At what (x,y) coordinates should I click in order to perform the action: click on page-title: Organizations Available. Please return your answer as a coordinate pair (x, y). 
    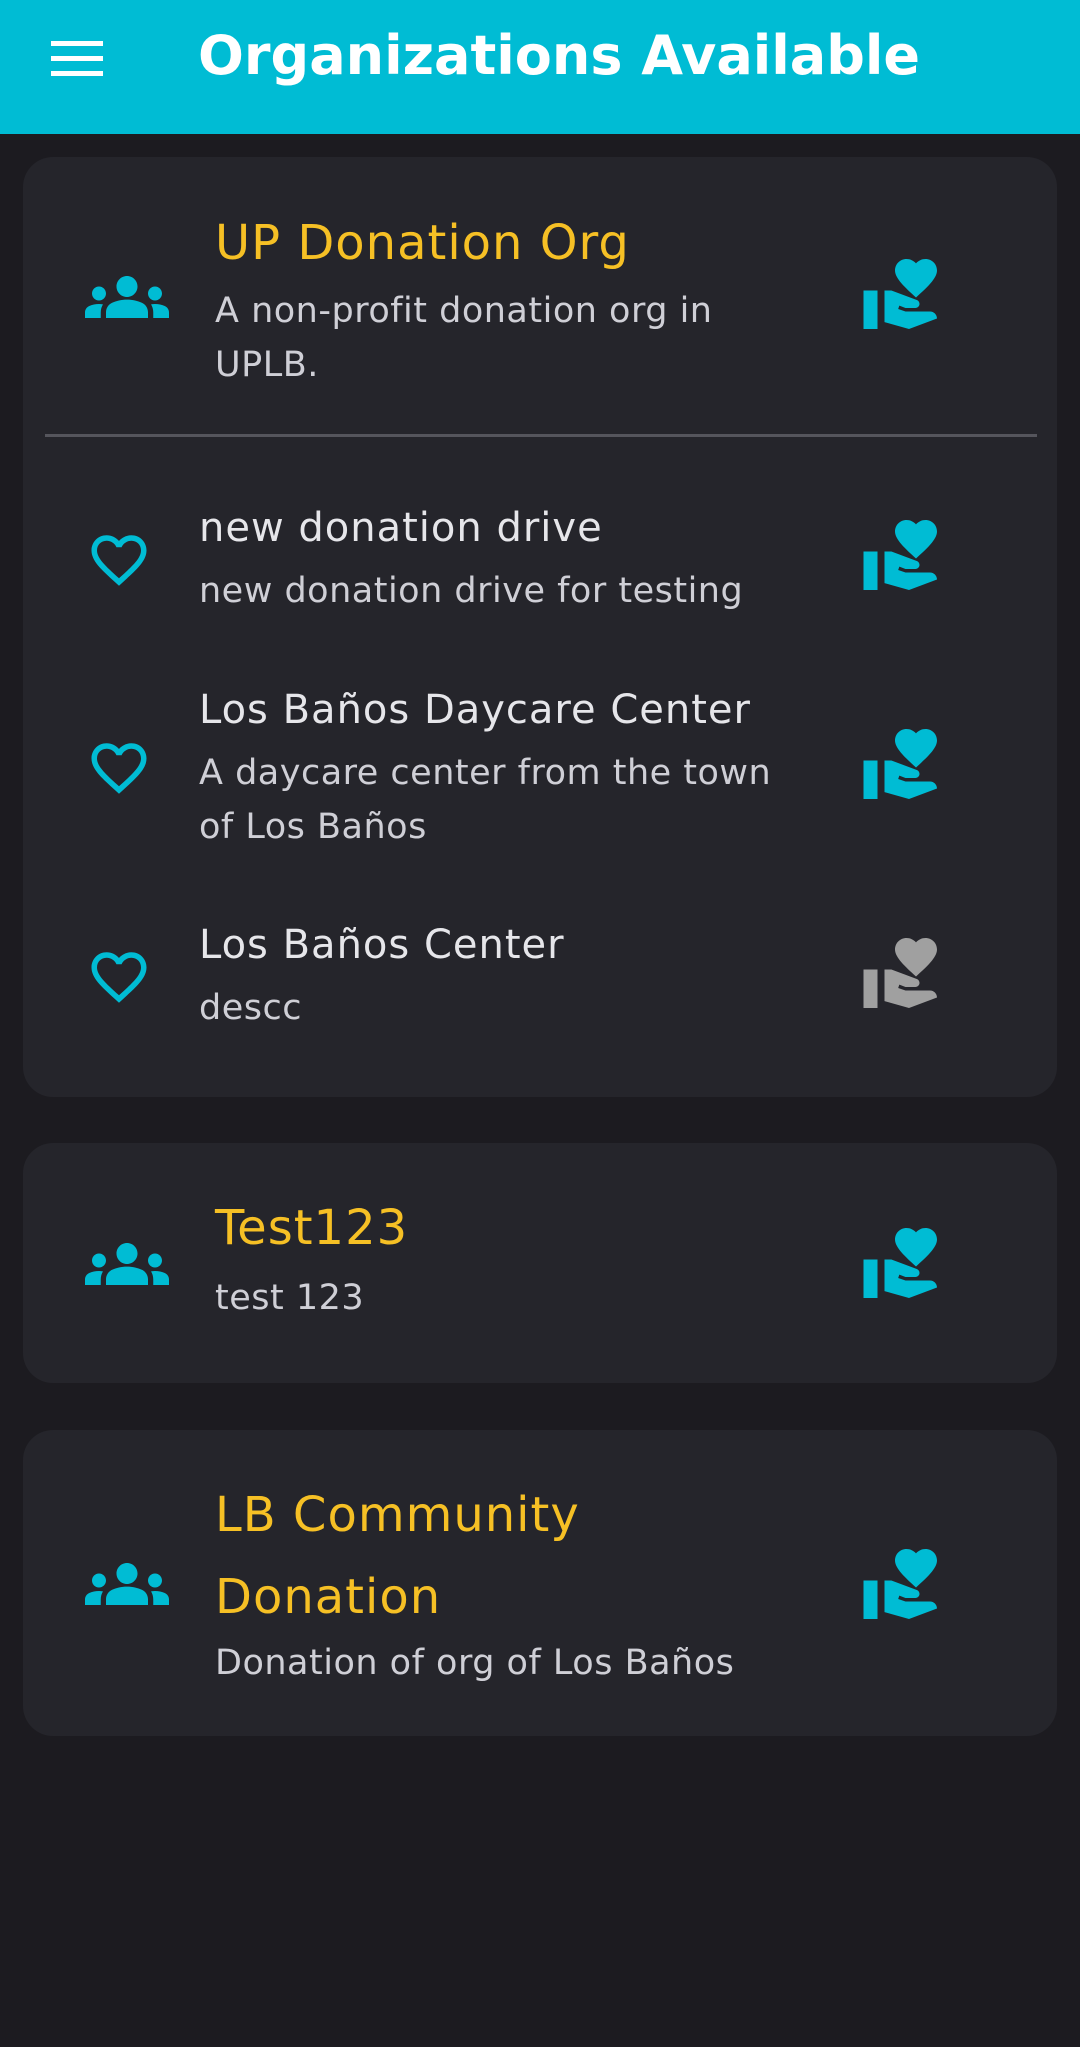
    Looking at the image, I should click on (559, 55).